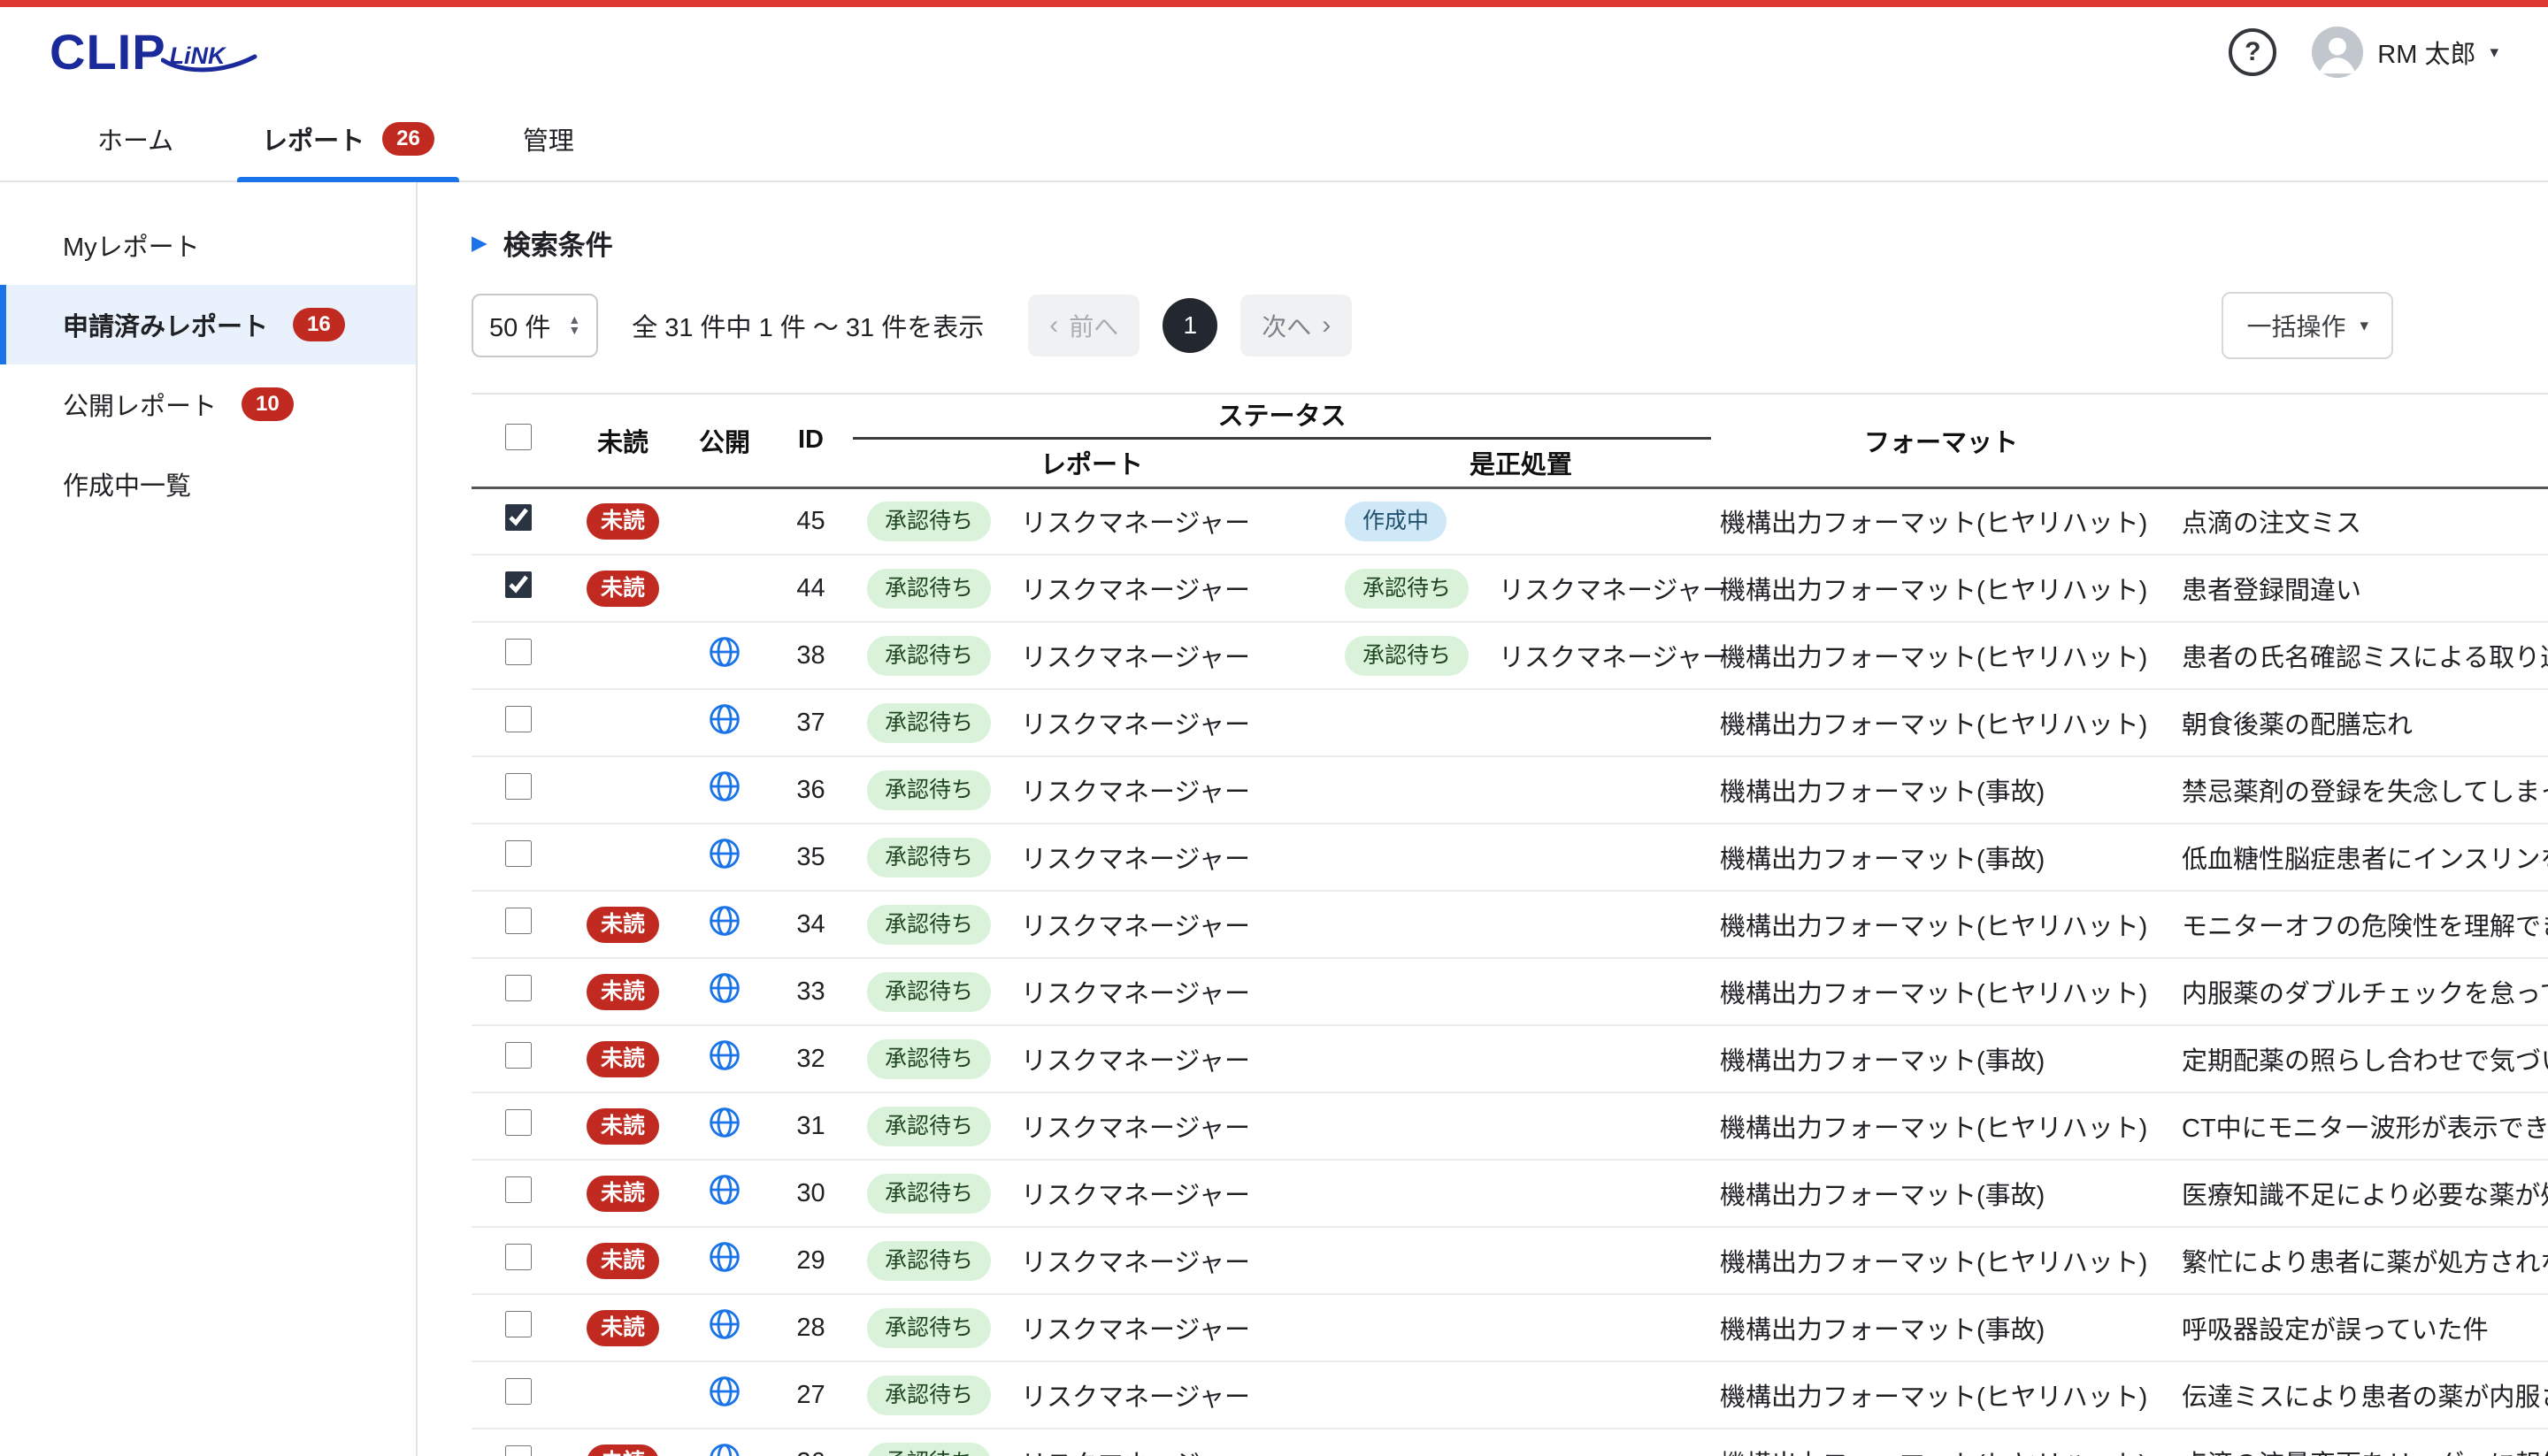  I want to click on prev-label: 前へ, so click(1094, 327).